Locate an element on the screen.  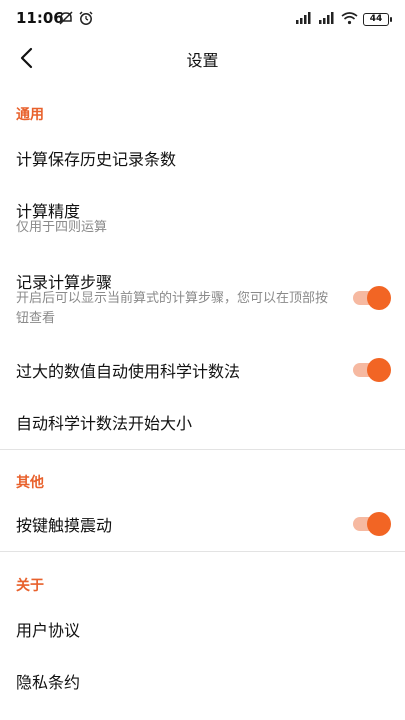
page-title: 设置 is located at coordinates (202, 60).